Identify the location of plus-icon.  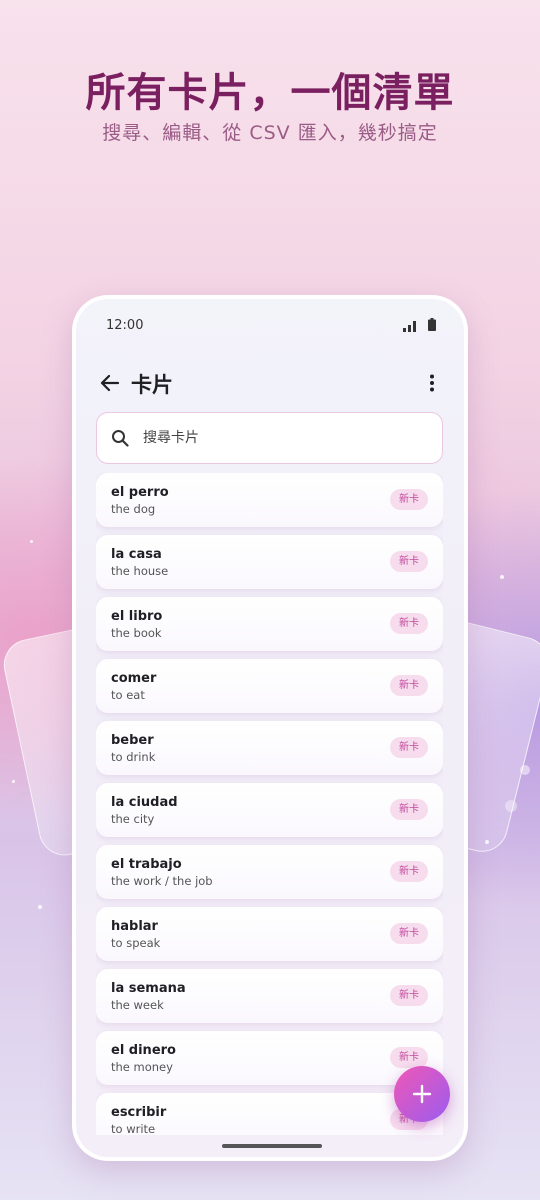
(422, 1094).